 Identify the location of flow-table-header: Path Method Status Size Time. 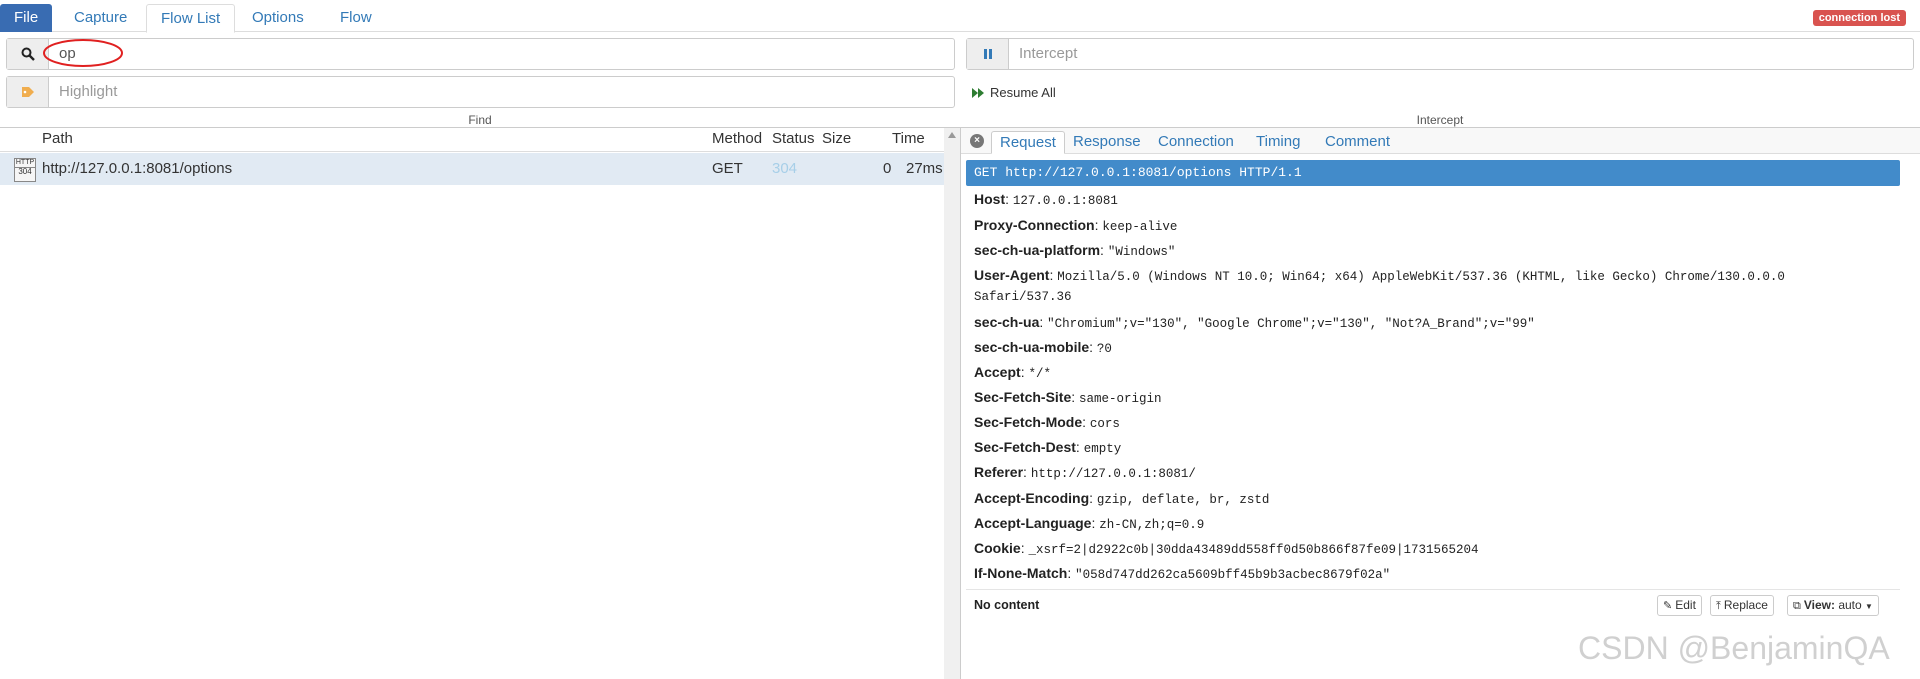
(472, 140).